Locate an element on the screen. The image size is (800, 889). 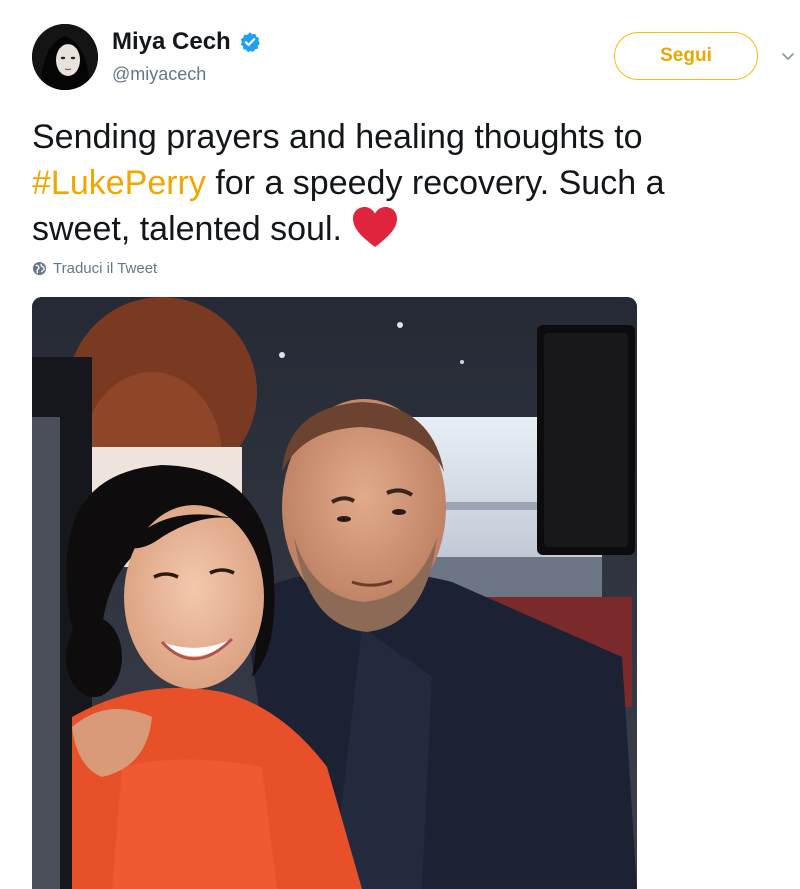
chevron-down-icon is located at coordinates (788, 56).